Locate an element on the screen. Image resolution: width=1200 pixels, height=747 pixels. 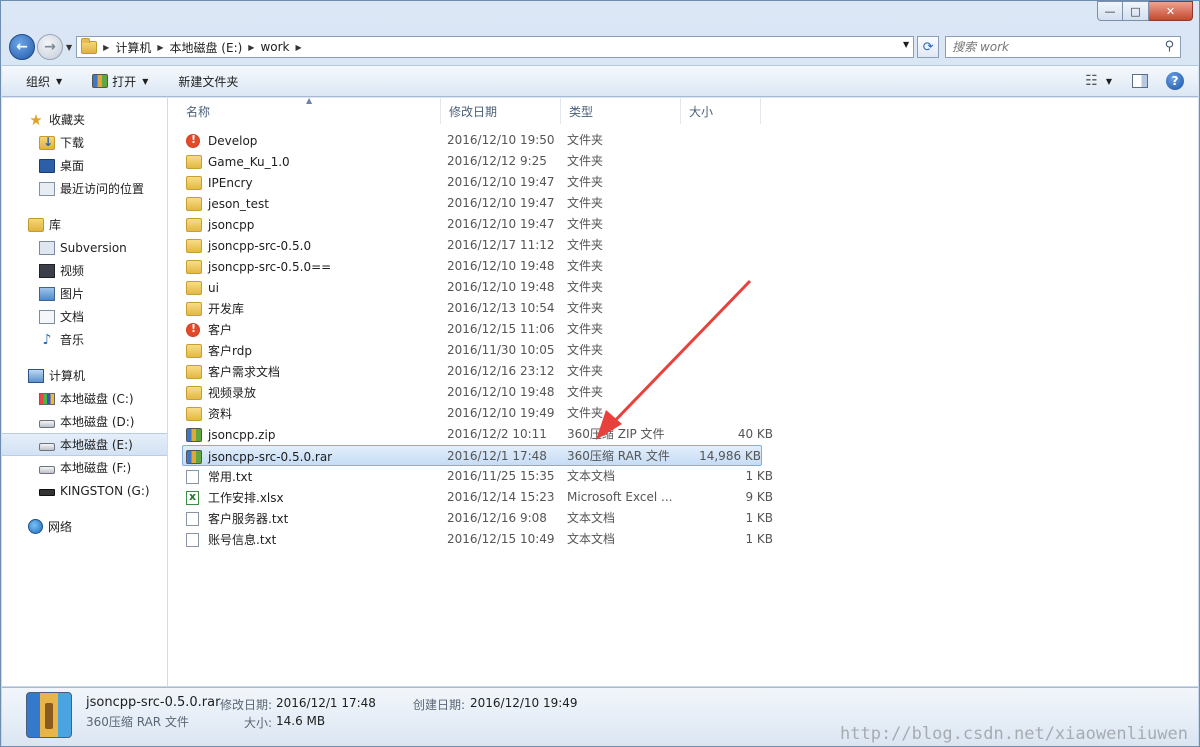
column-label: 名称 is located at coordinates (198, 111).